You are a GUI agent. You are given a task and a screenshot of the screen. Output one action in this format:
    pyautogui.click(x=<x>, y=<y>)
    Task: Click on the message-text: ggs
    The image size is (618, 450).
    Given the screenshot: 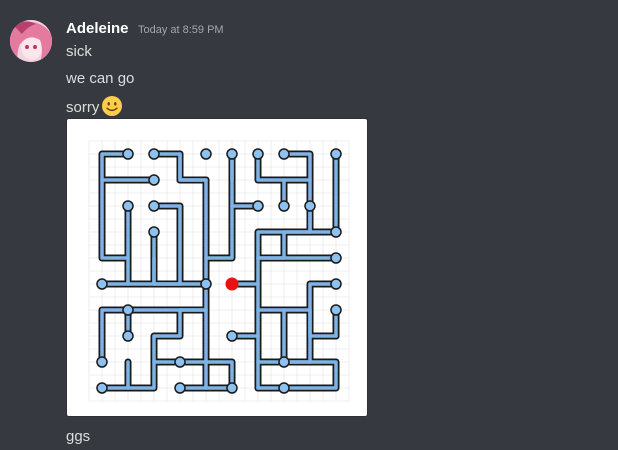 What is the action you would take?
    pyautogui.click(x=78, y=436)
    